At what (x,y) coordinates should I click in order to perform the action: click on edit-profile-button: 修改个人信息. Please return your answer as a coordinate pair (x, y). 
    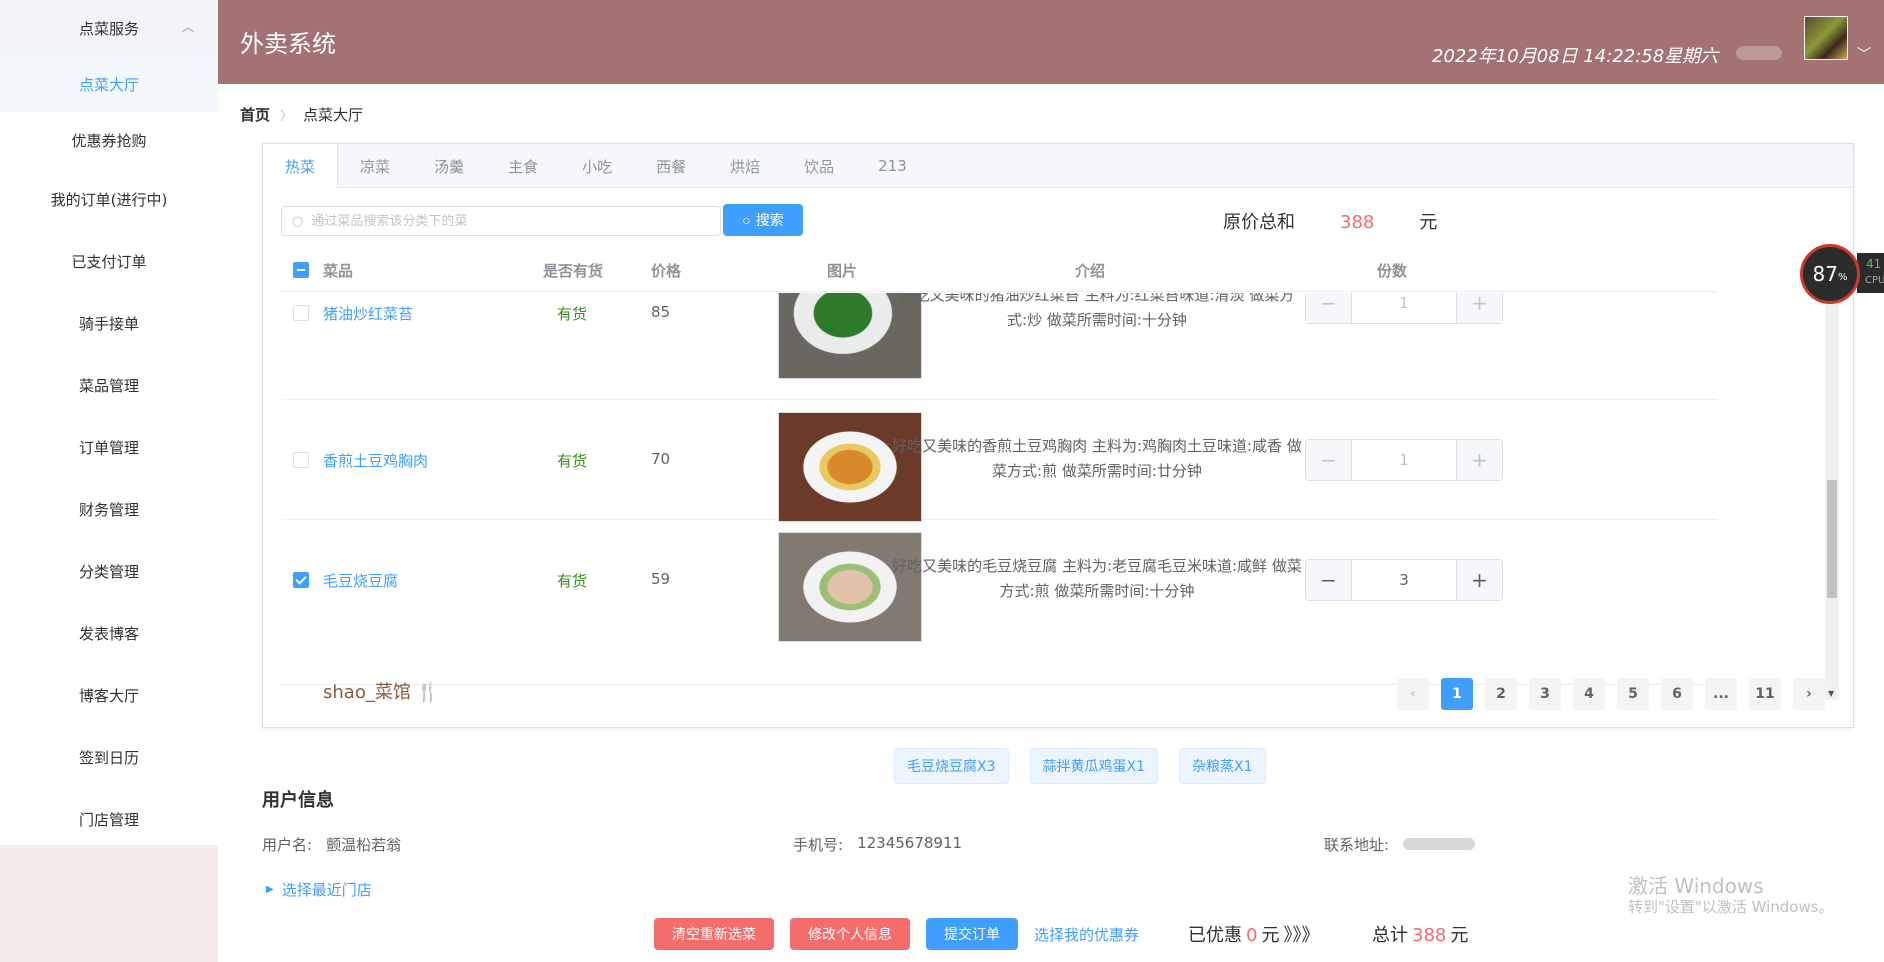
    Looking at the image, I should click on (850, 934).